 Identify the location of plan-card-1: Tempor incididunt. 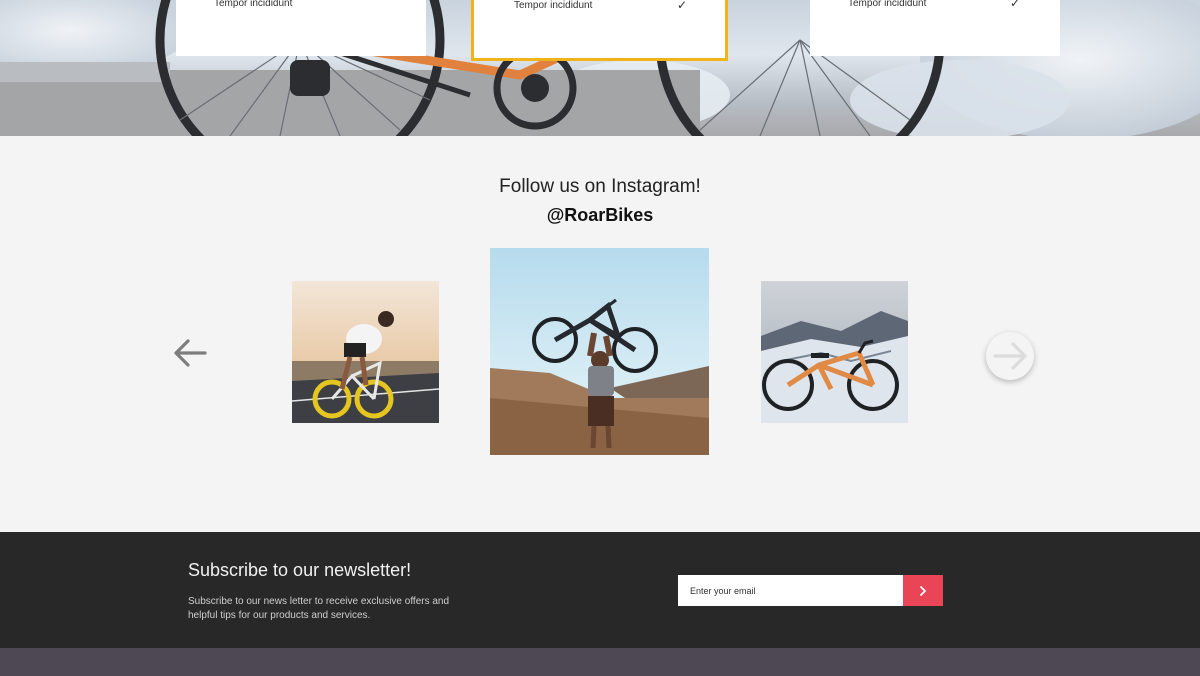
(301, 28).